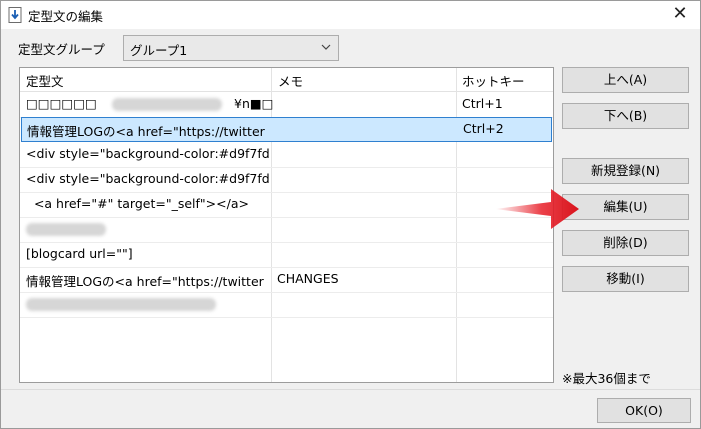  I want to click on move-down-button: 下へ(B), so click(625, 116).